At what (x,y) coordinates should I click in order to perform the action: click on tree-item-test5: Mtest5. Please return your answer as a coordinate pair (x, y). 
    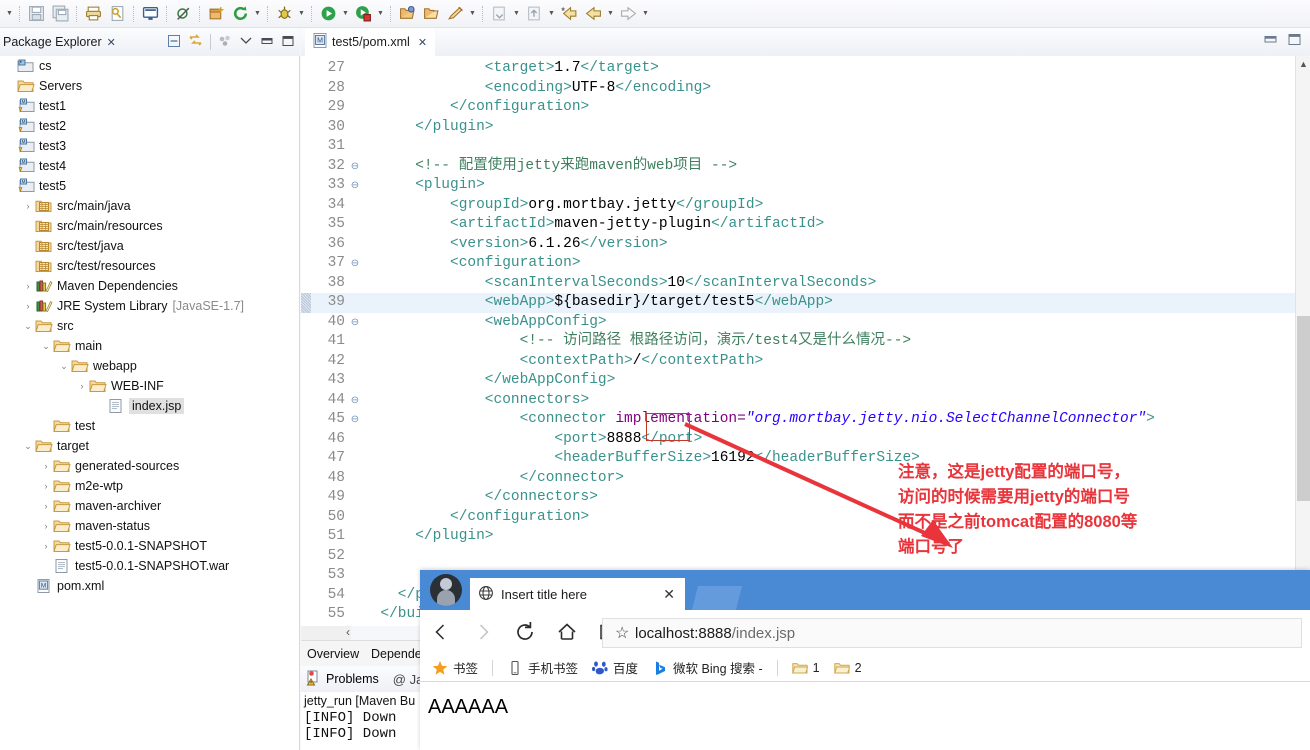
    Looking at the image, I should click on (149, 186).